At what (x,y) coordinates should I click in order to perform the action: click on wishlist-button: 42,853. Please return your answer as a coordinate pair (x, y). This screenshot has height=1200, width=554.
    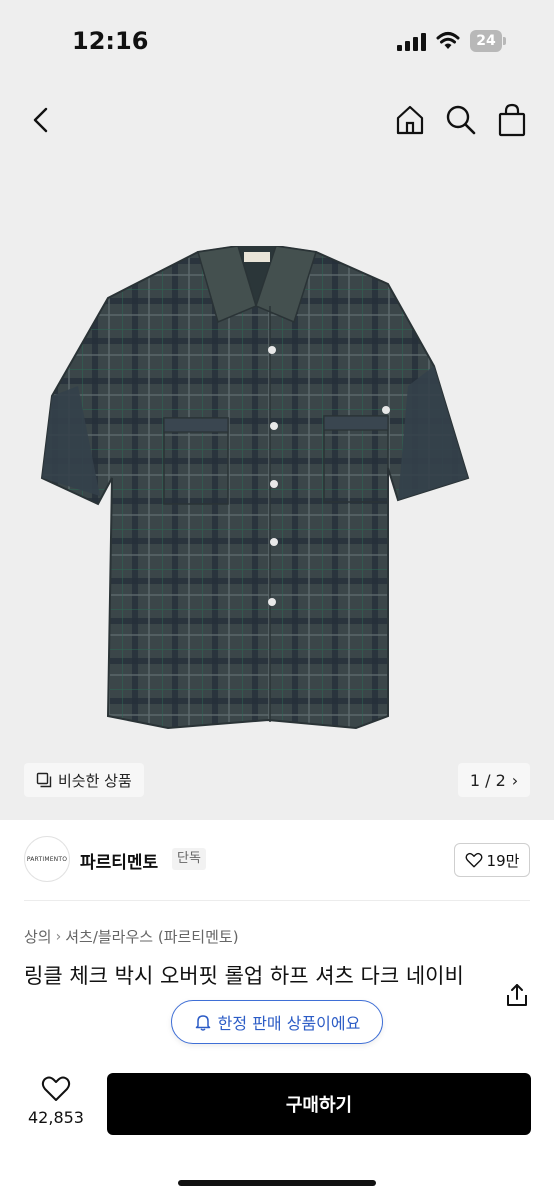
    Looking at the image, I should click on (56, 1103).